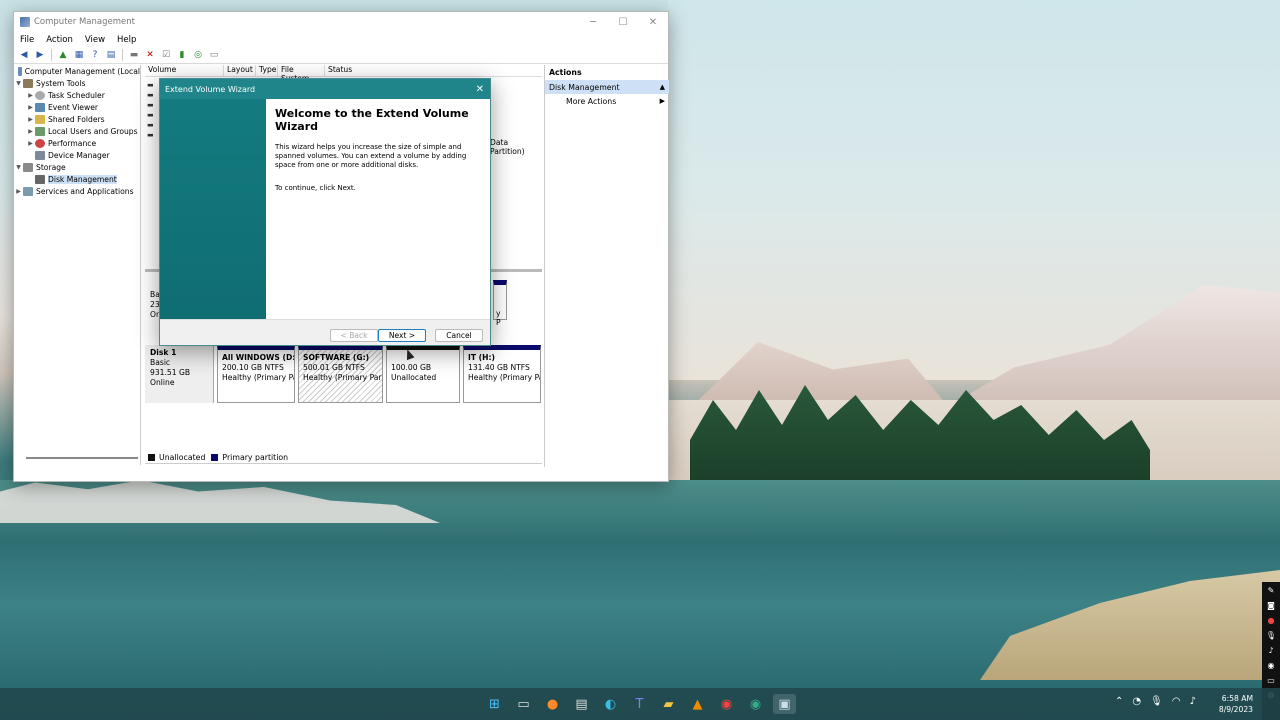  Describe the element at coordinates (122, 55) in the screenshot. I see `toolbar-separator` at that location.